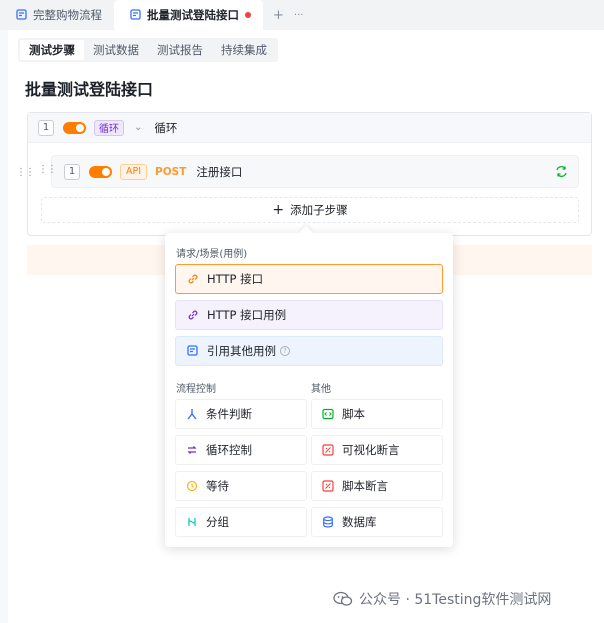 Image resolution: width=604 pixels, height=623 pixels. I want to click on help-icon: ?, so click(285, 351).